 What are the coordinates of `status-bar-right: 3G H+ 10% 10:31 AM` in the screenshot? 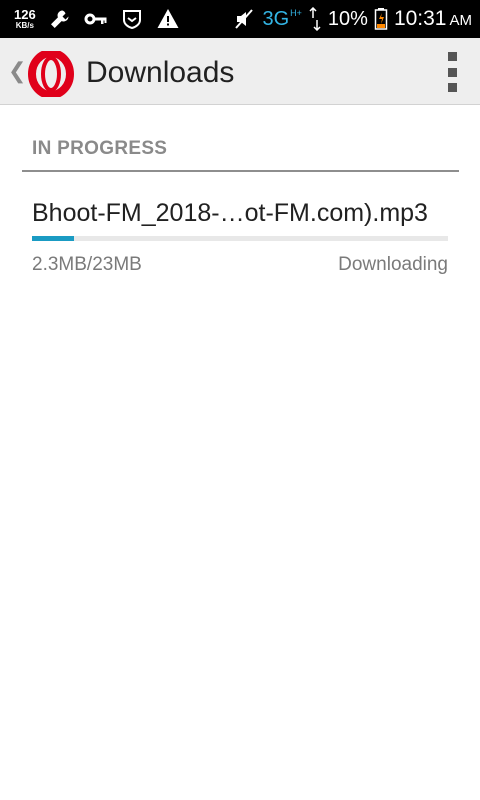 It's located at (352, 19).